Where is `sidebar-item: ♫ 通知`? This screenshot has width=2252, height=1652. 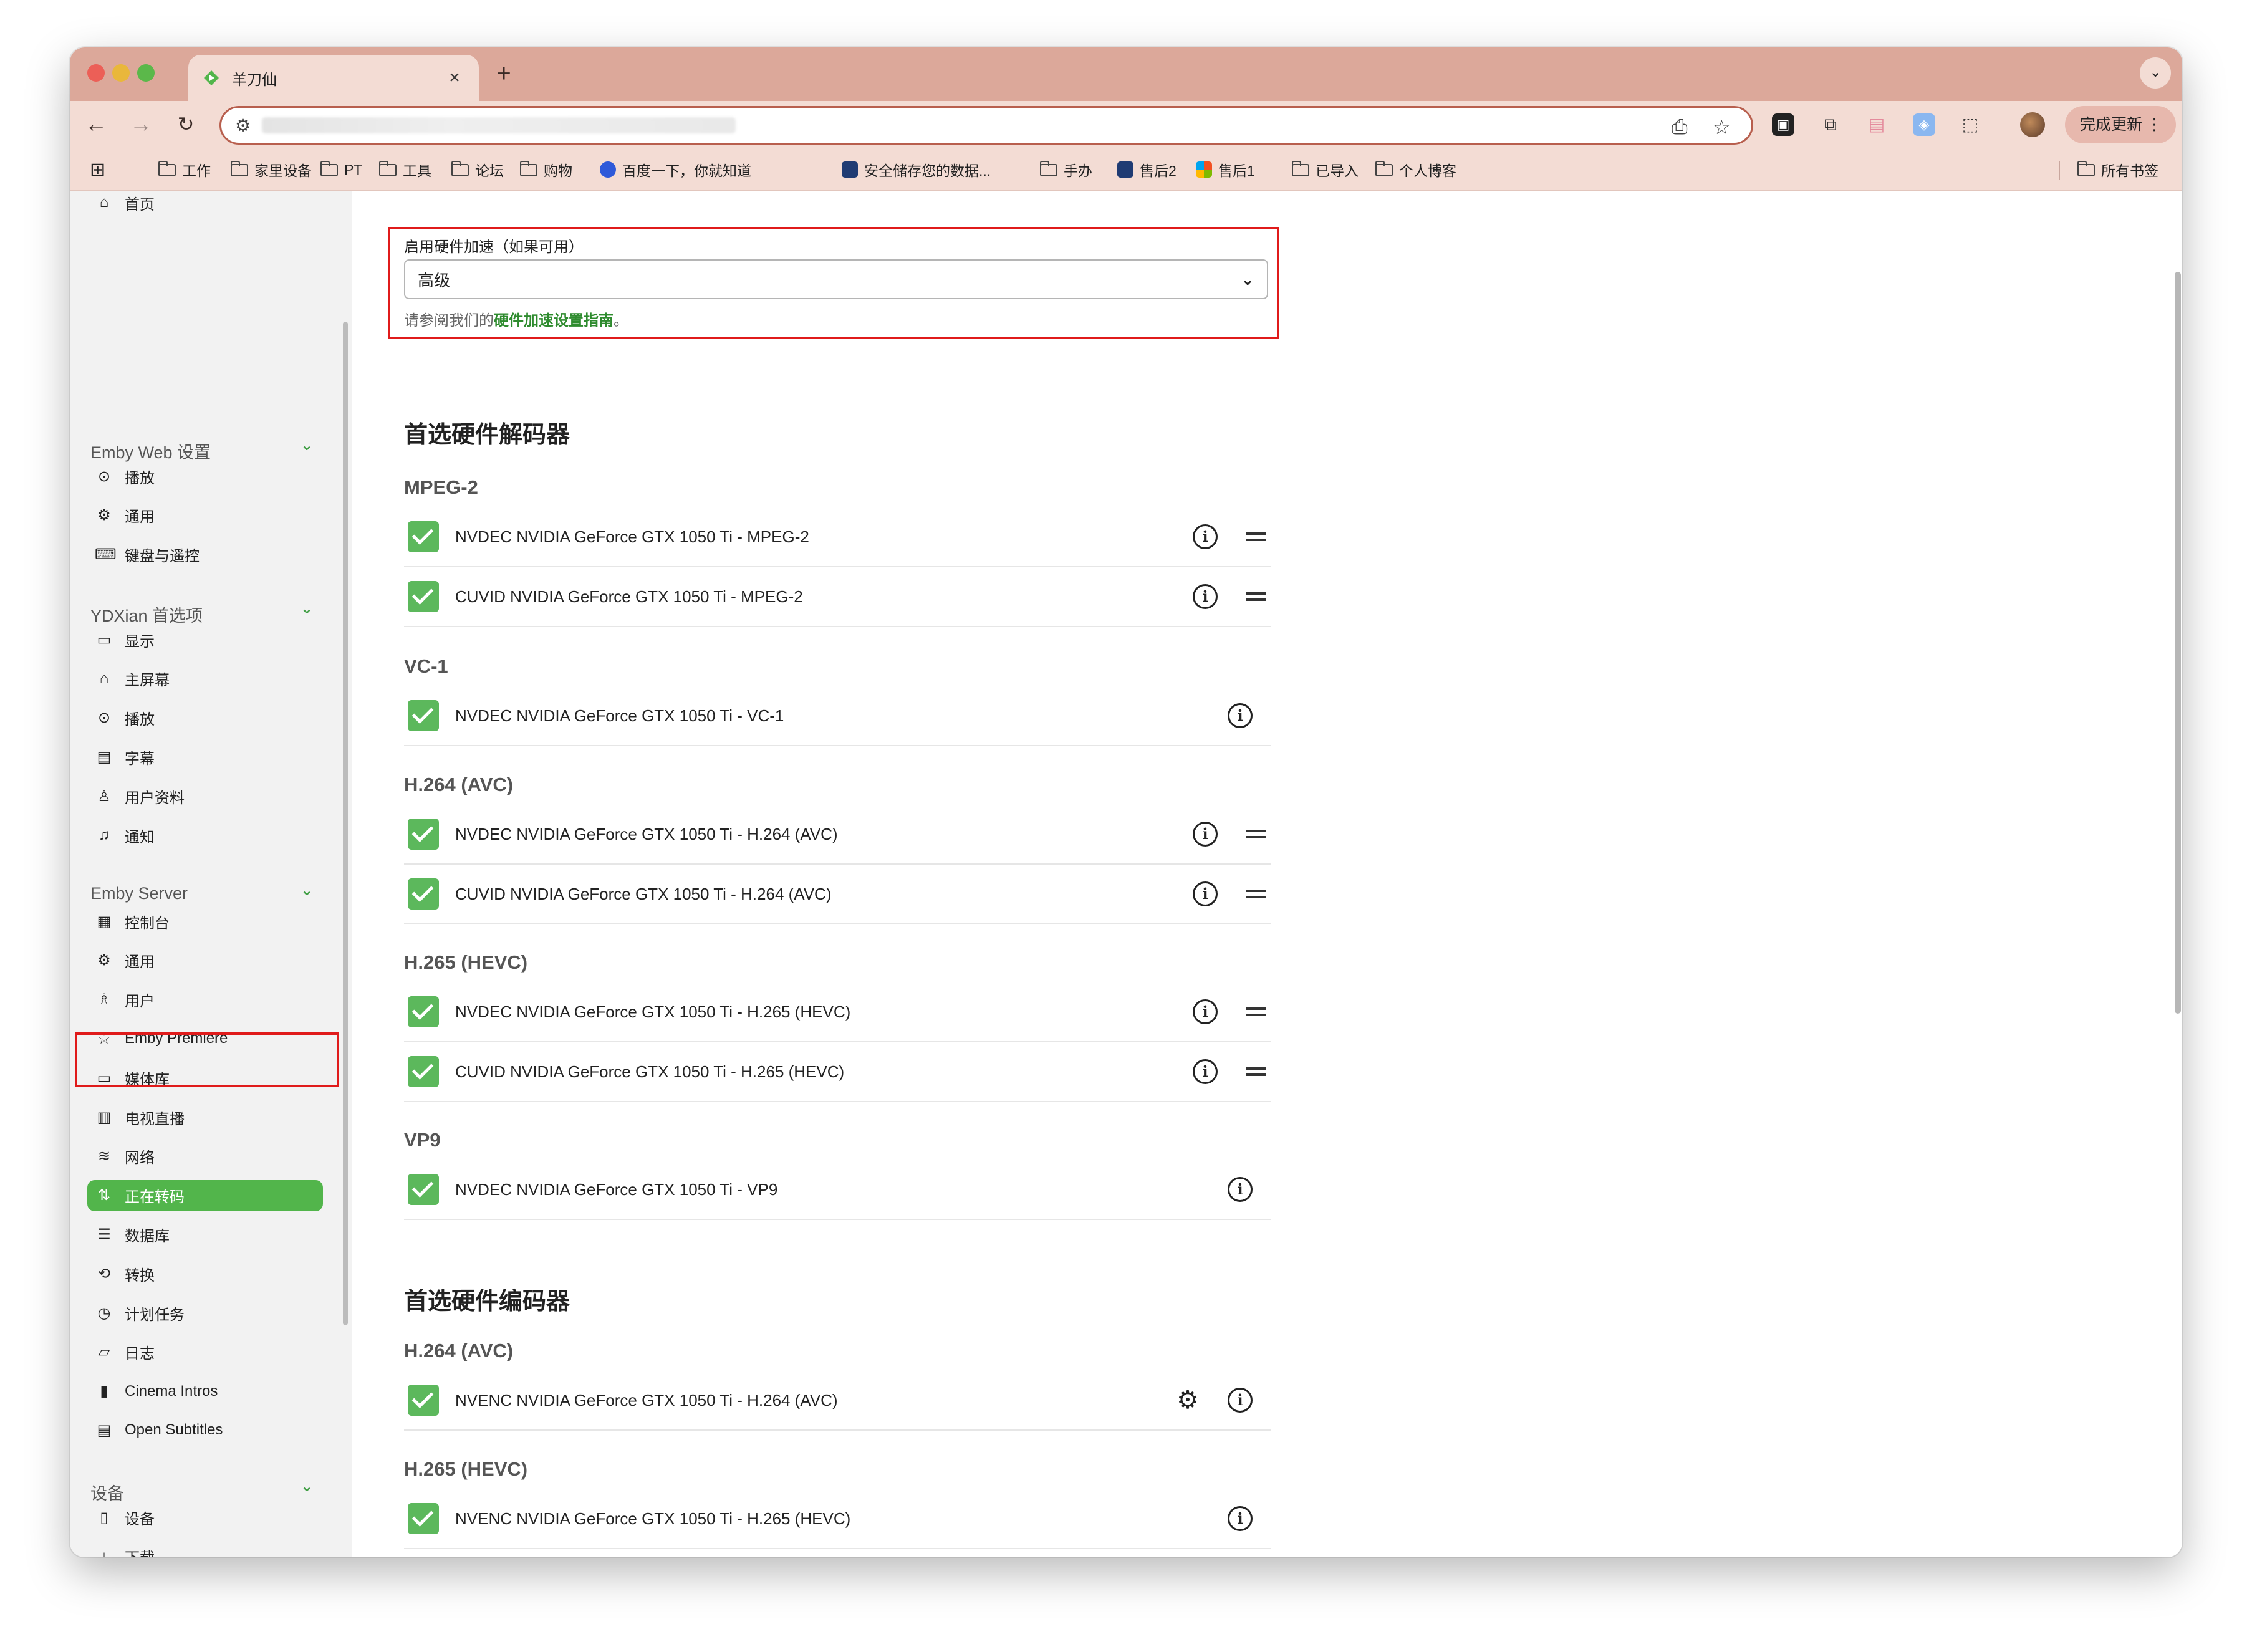
sidebar-item: ♫ 通知 is located at coordinates (207, 835).